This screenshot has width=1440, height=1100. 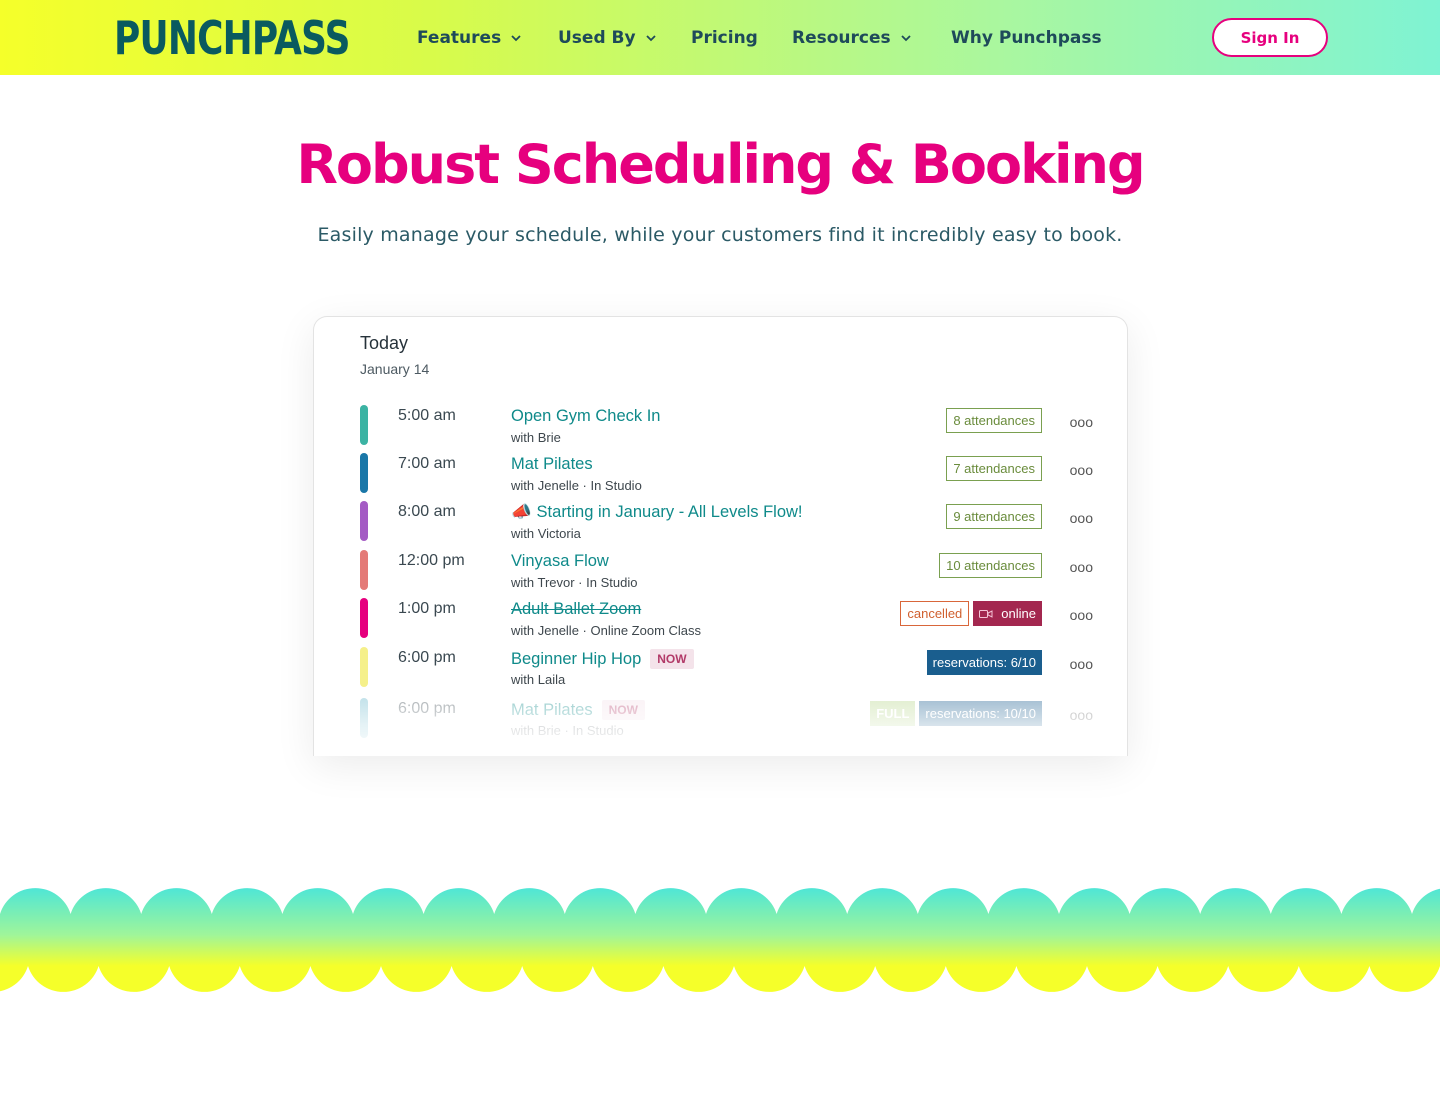 I want to click on cancelled-badge: cancelled, so click(x=935, y=613).